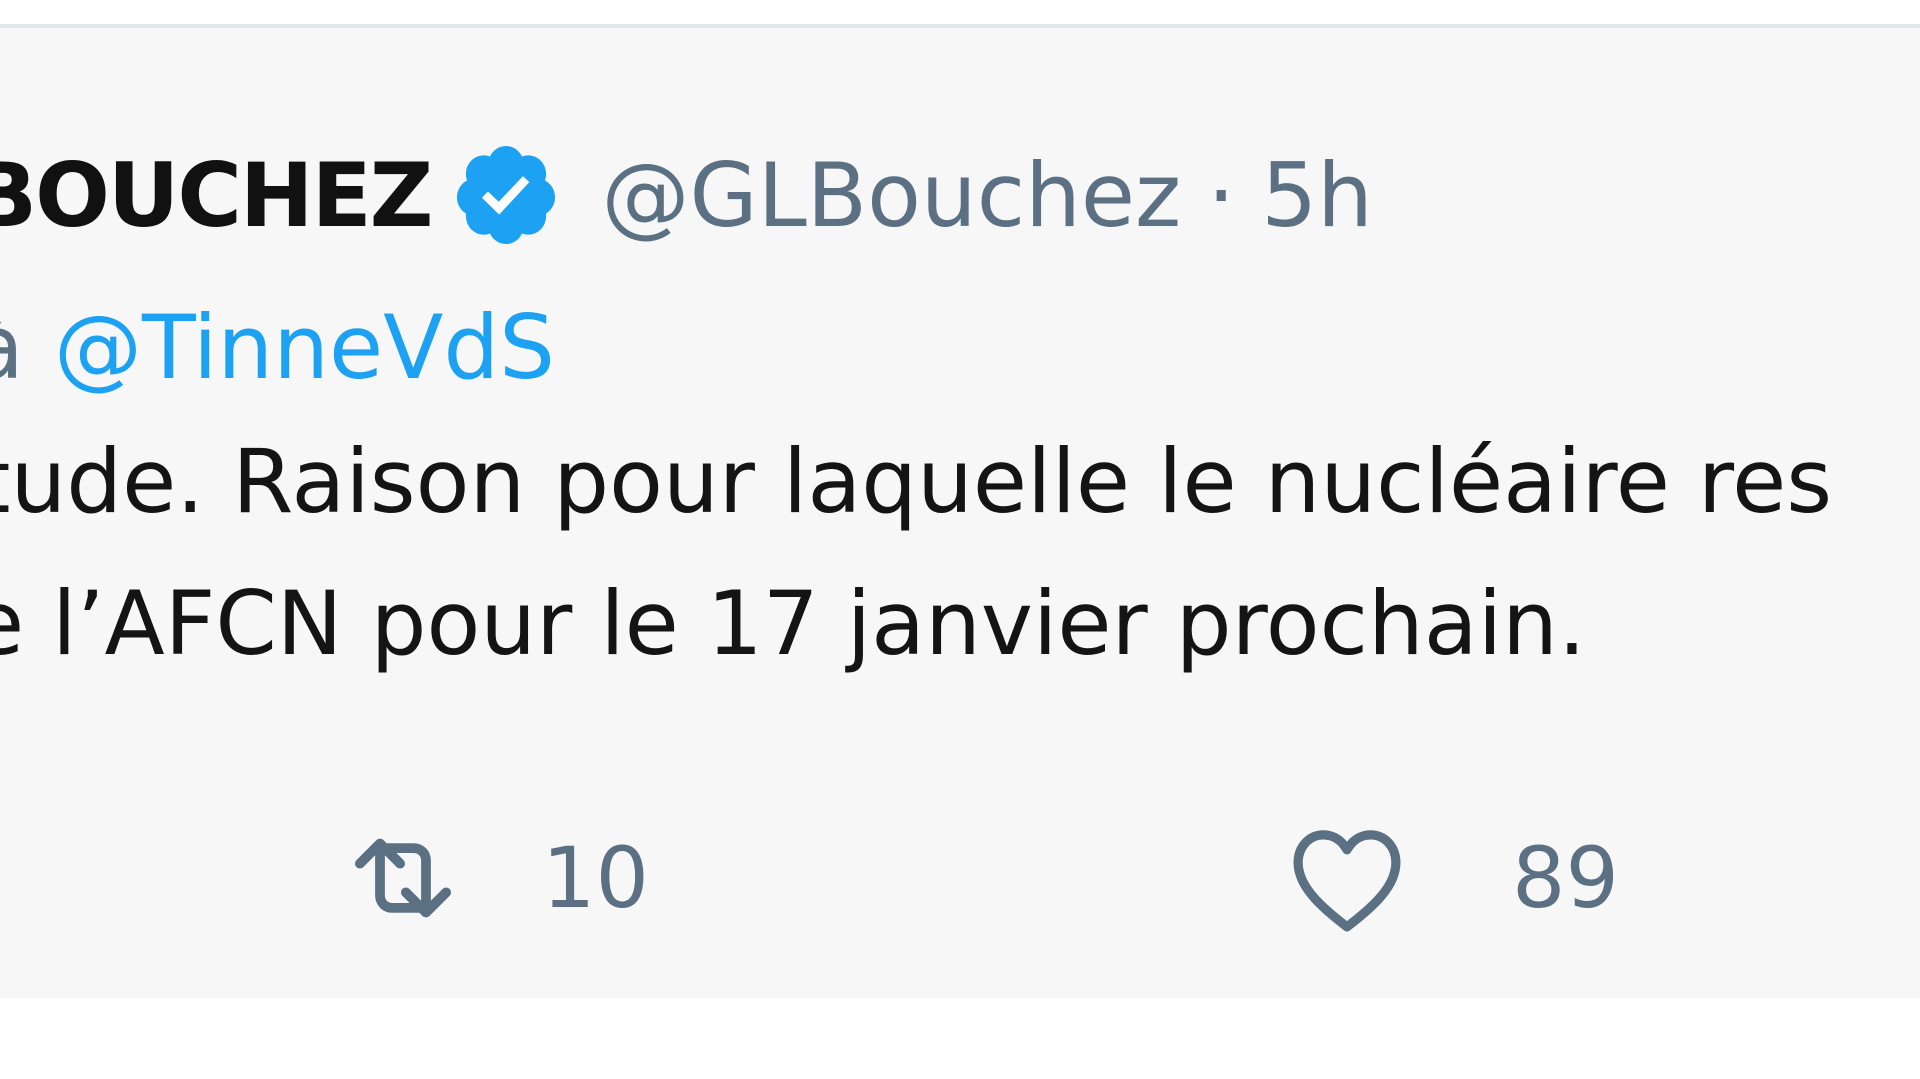 Image resolution: width=1920 pixels, height=1079 pixels. I want to click on tweet-body-line-2: e l’AFCN pour le 17 janvier prochain., so click(793, 623).